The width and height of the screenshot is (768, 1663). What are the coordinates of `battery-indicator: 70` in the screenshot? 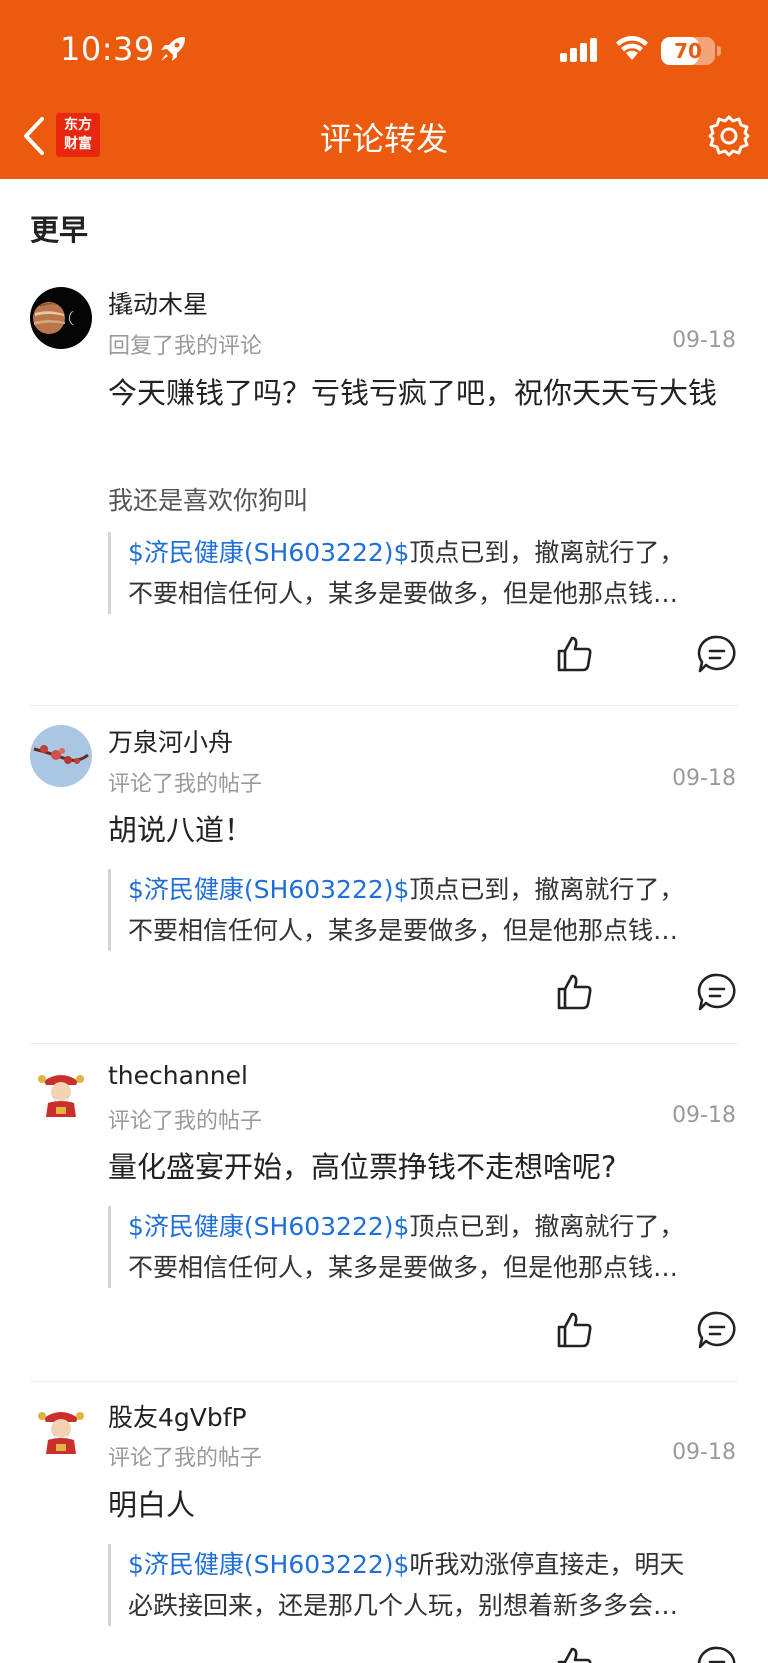 It's located at (688, 51).